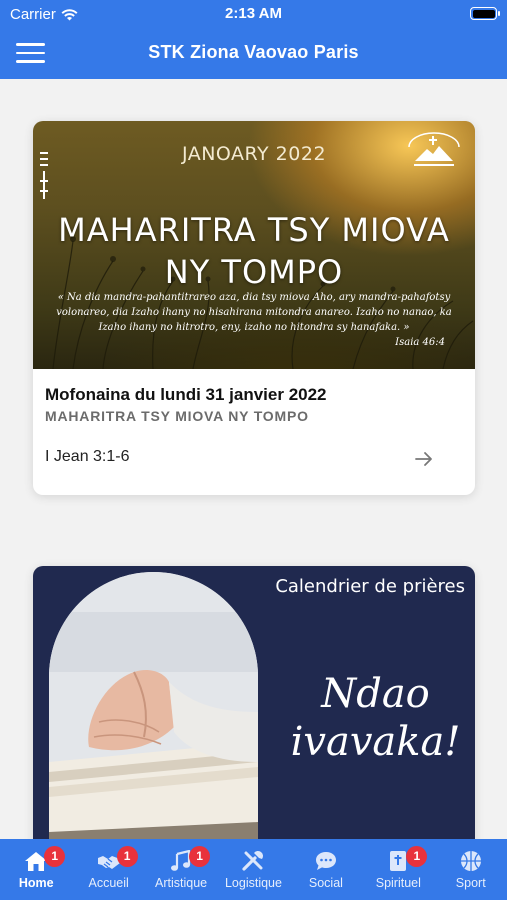  I want to click on image-date-banner: JANOARY 2022, so click(254, 154).